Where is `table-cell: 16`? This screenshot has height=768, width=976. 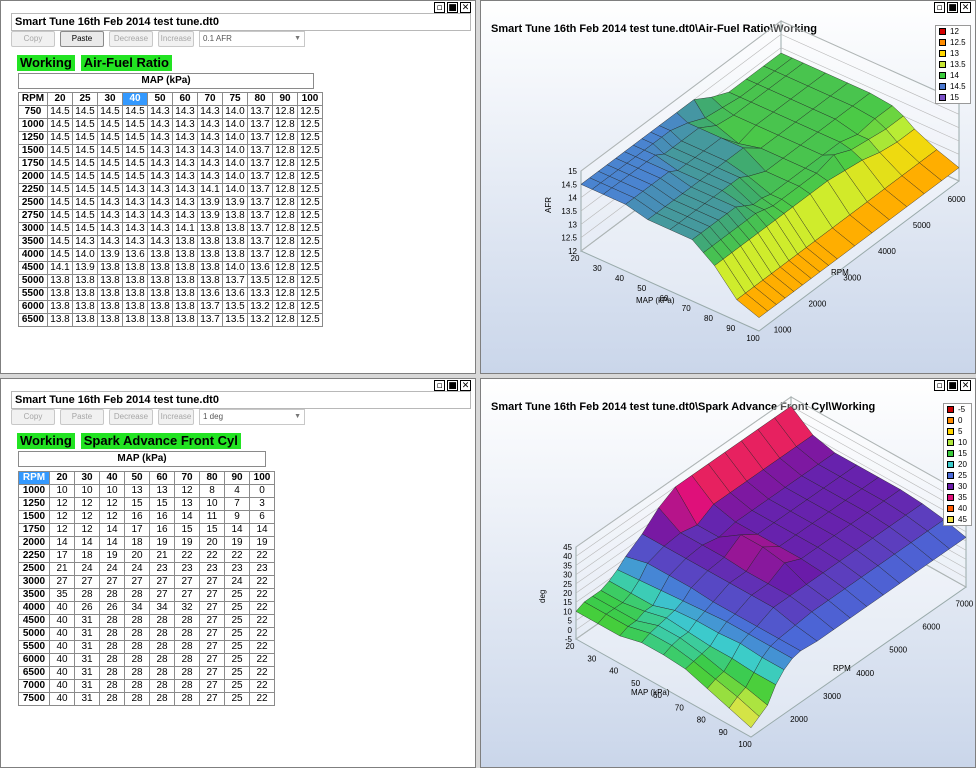
table-cell: 16 is located at coordinates (162, 517).